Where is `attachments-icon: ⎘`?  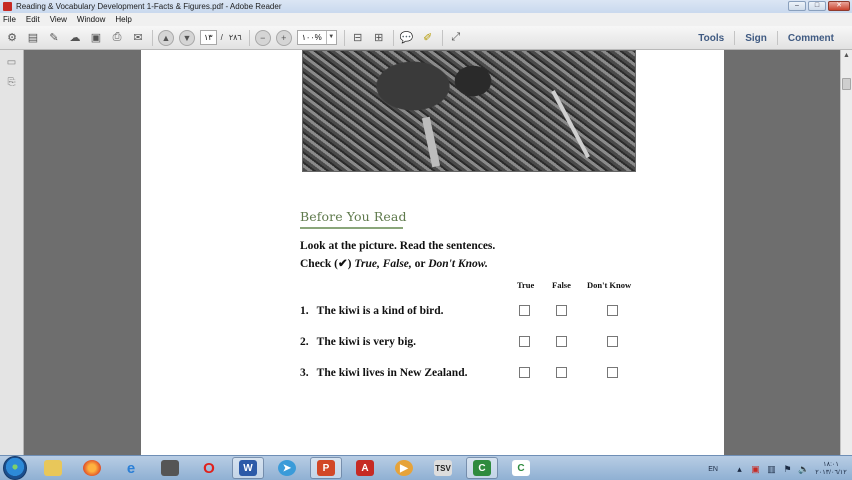 attachments-icon: ⎘ is located at coordinates (12, 82).